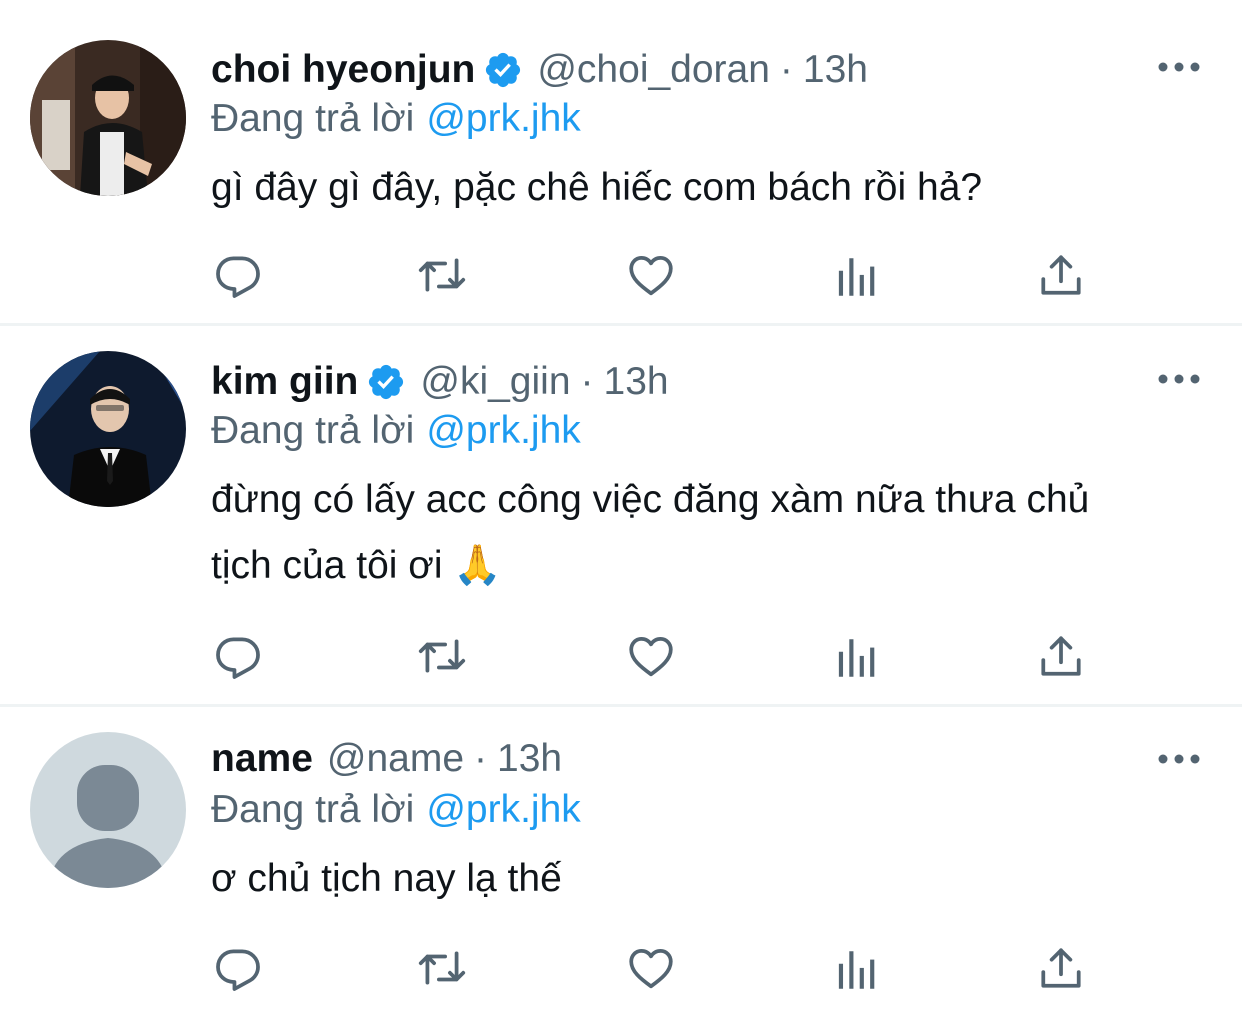 The width and height of the screenshot is (1242, 1014). Describe the element at coordinates (495, 382) in the screenshot. I see `user-handle: @ki_giin` at that location.